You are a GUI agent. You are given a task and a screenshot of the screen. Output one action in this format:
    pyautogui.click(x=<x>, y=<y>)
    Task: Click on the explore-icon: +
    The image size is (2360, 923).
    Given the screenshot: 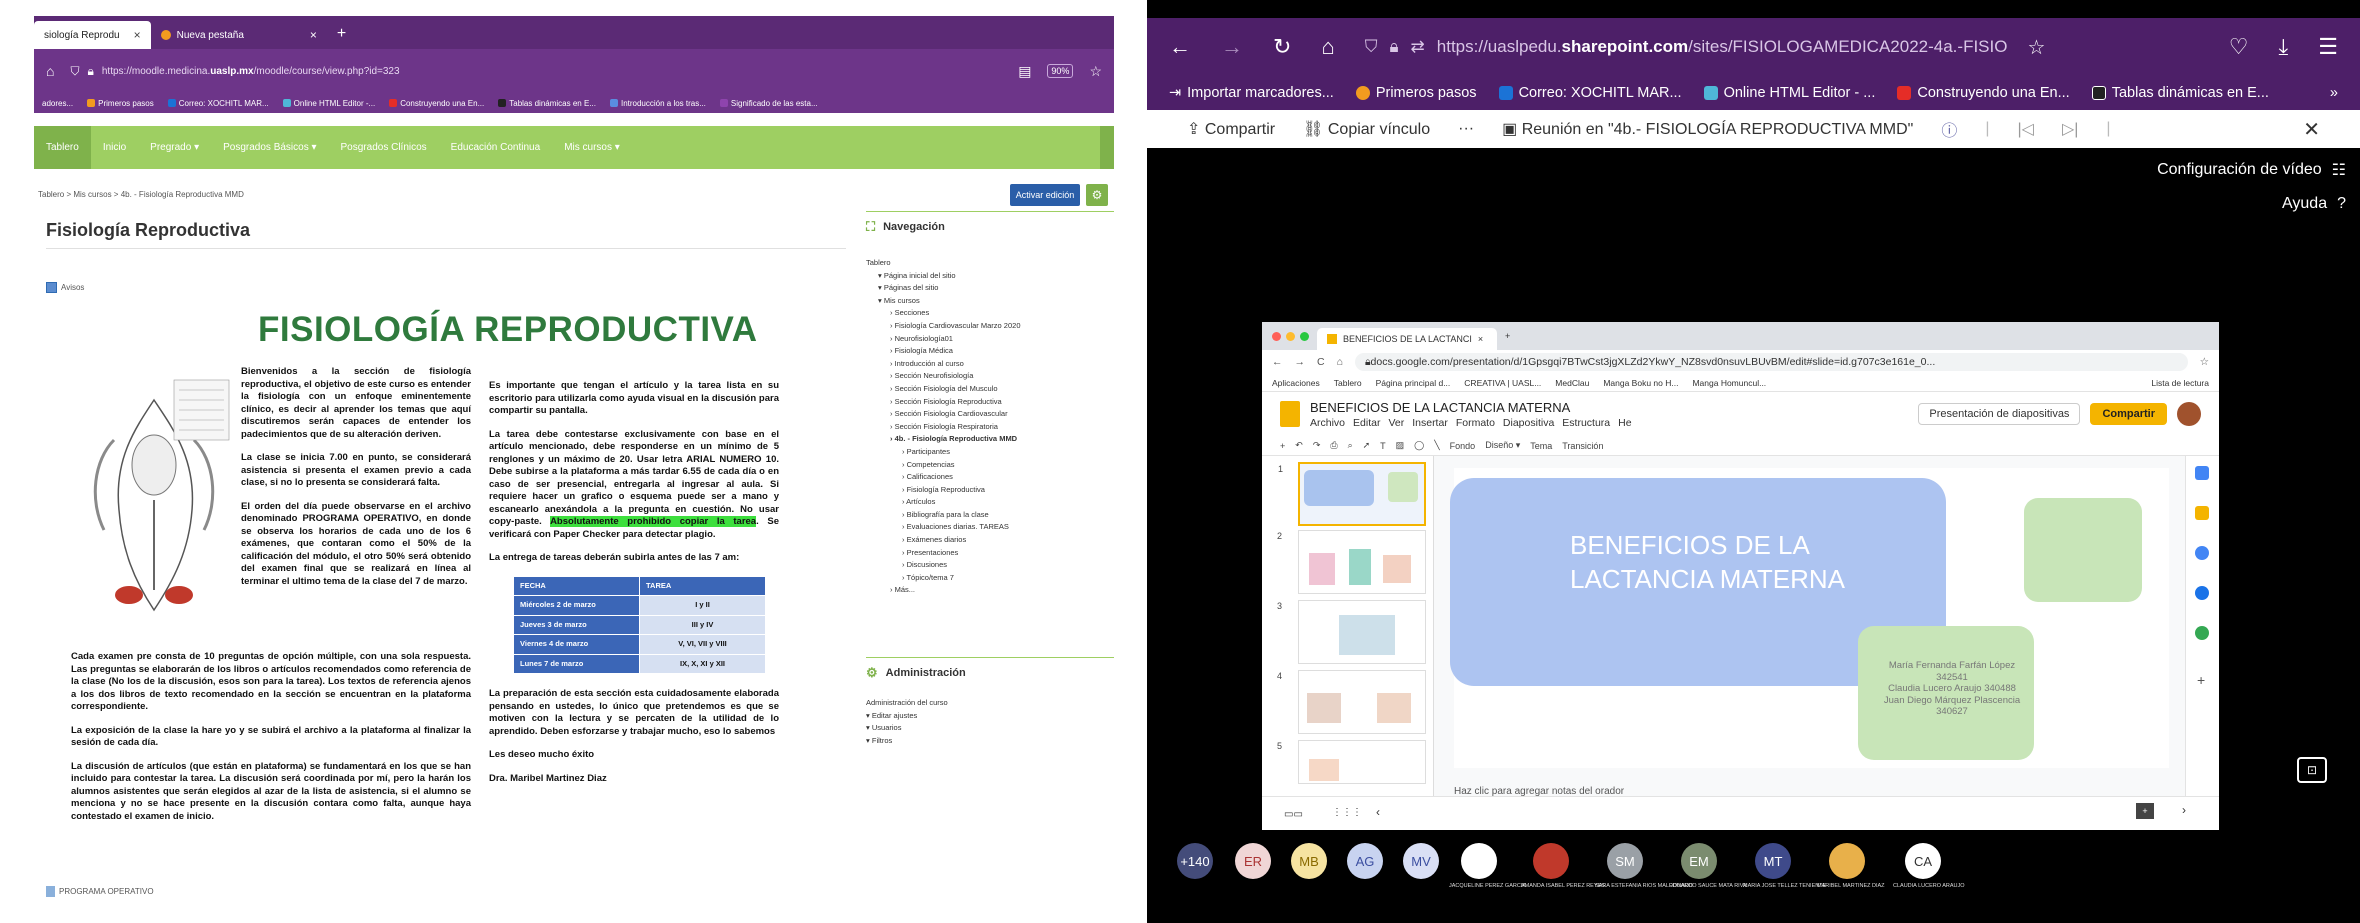 What is the action you would take?
    pyautogui.click(x=2145, y=811)
    